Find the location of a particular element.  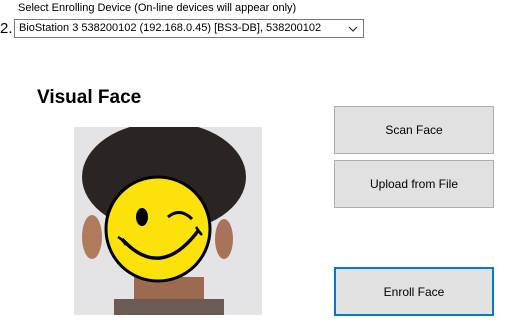

step-number: 2. is located at coordinates (6, 28).